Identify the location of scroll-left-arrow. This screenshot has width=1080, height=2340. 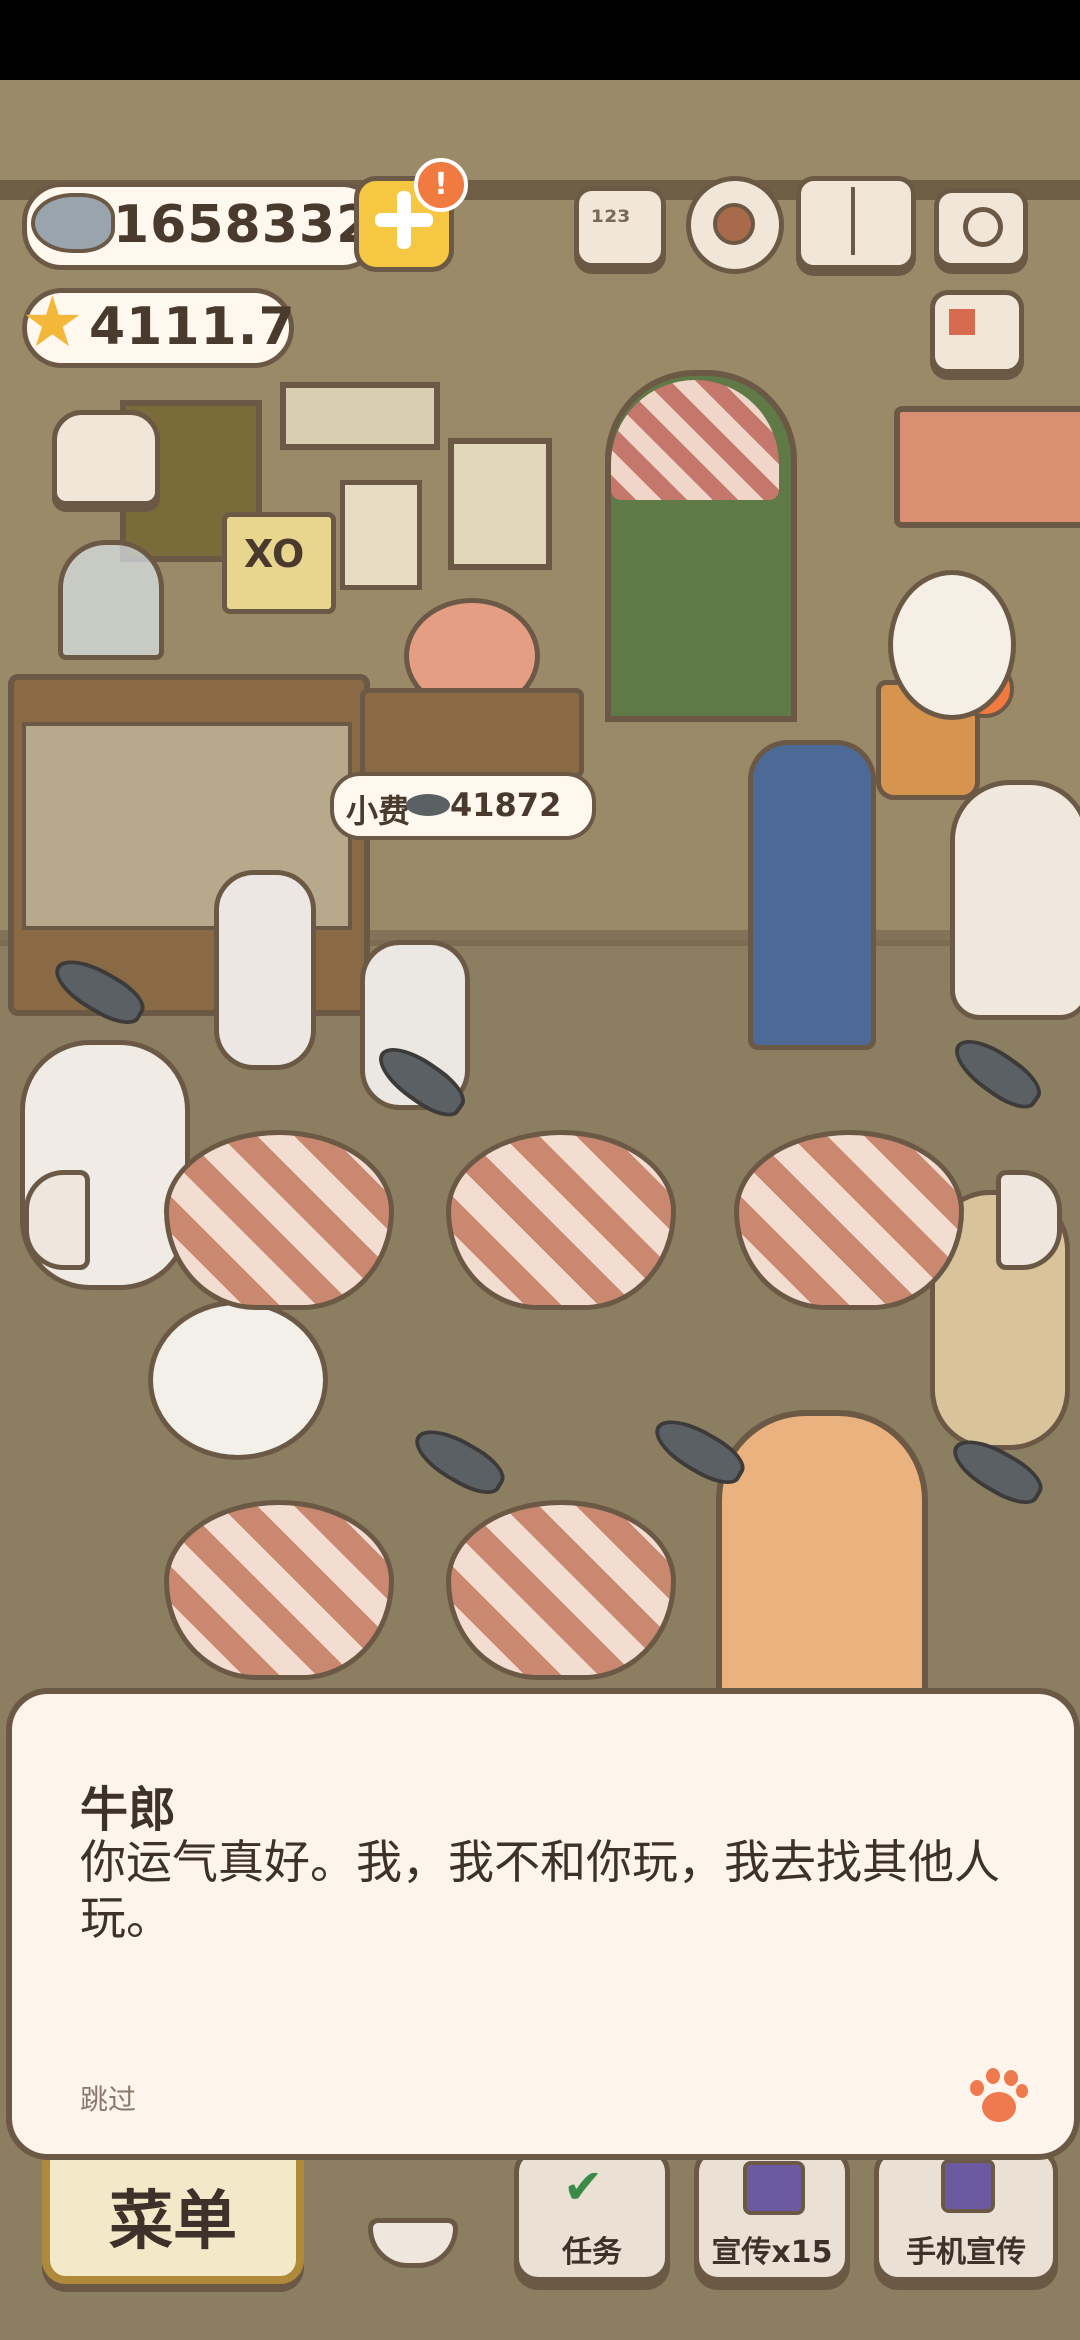
(57, 1220).